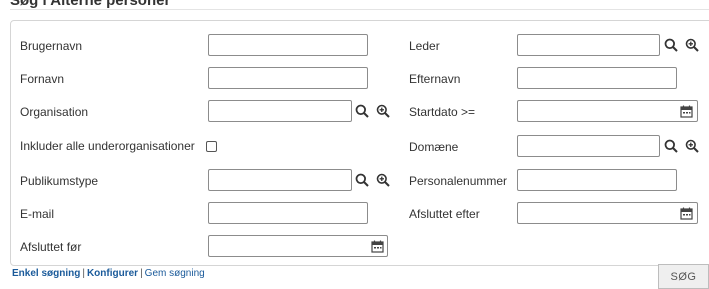 This screenshot has height=289, width=709. Describe the element at coordinates (607, 111) in the screenshot. I see `startdato-input` at that location.